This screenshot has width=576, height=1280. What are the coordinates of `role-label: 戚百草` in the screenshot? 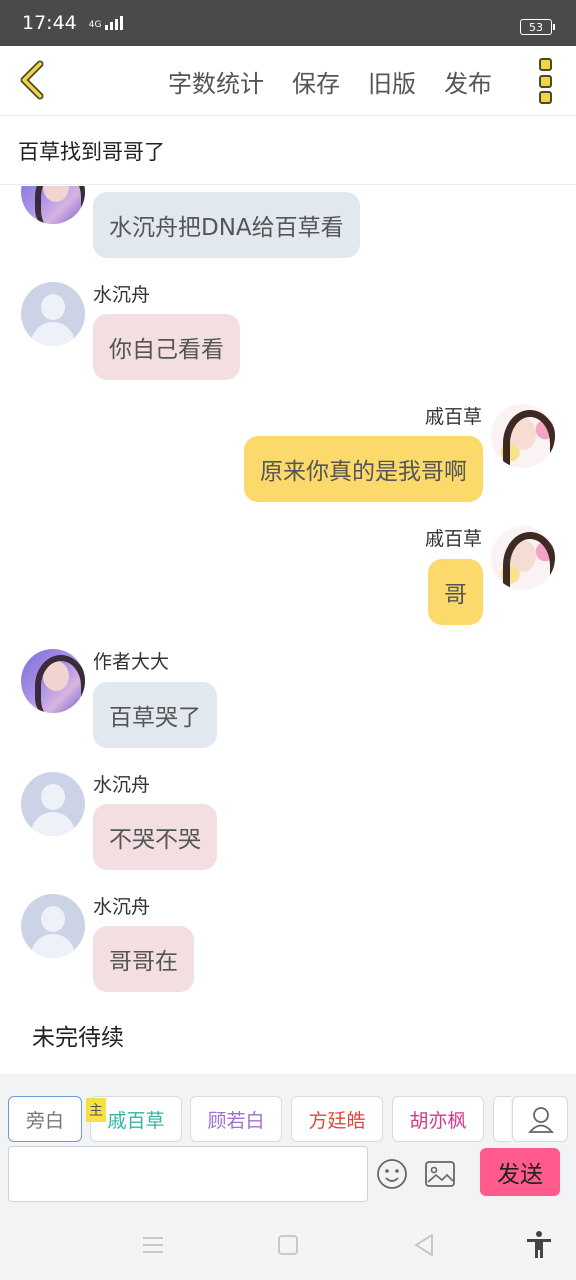 It's located at (136, 1120).